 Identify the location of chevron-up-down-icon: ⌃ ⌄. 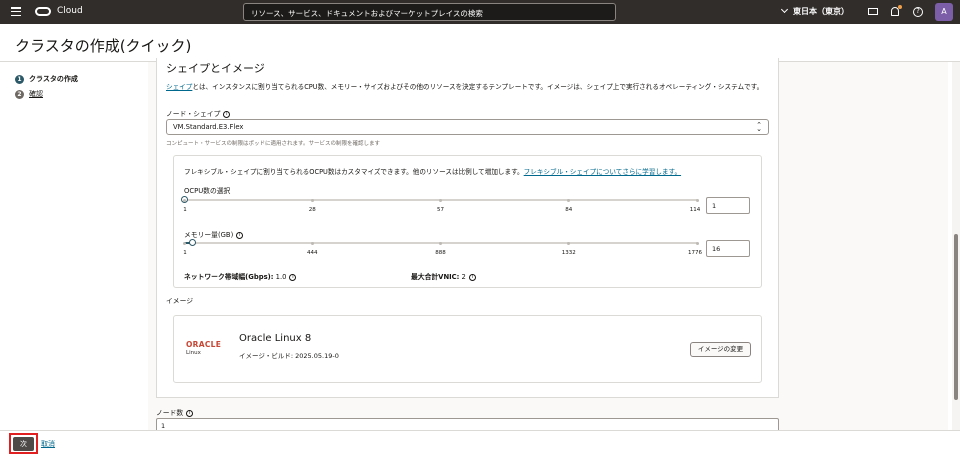
(759, 127).